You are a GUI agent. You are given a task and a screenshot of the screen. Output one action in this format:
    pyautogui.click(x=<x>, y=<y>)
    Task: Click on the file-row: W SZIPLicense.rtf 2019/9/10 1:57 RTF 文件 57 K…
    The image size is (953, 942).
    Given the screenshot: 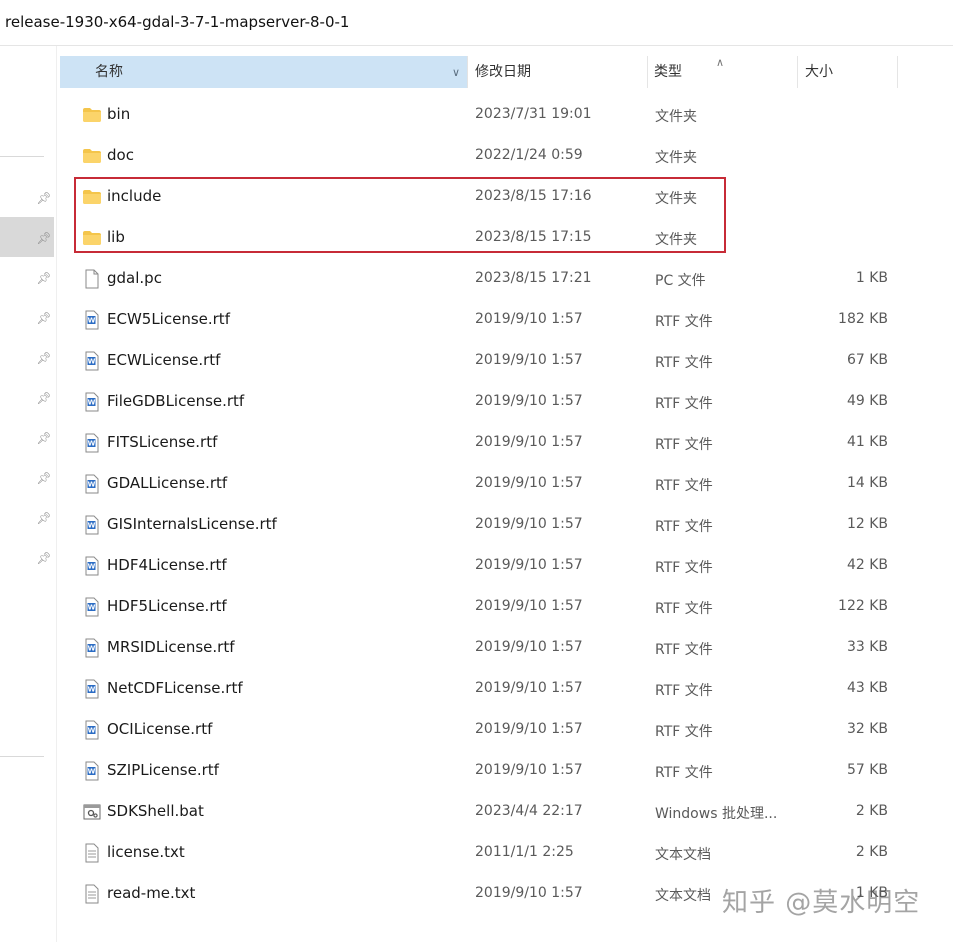 What is the action you would take?
    pyautogui.click(x=480, y=771)
    